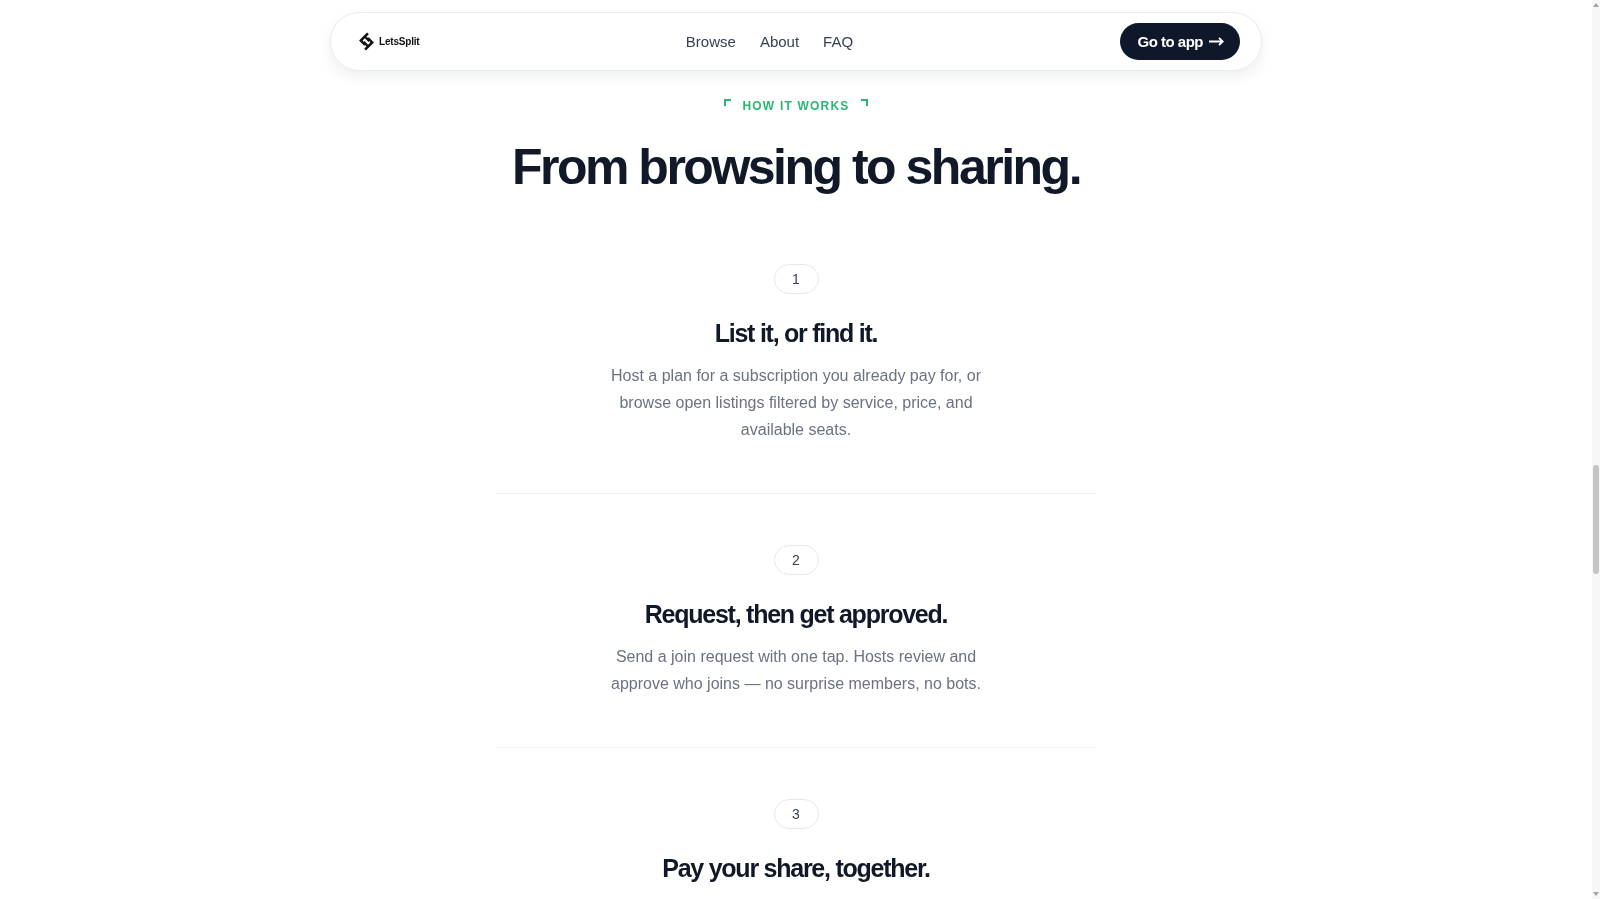  Describe the element at coordinates (1216, 41) in the screenshot. I see `arrow-right-icon` at that location.